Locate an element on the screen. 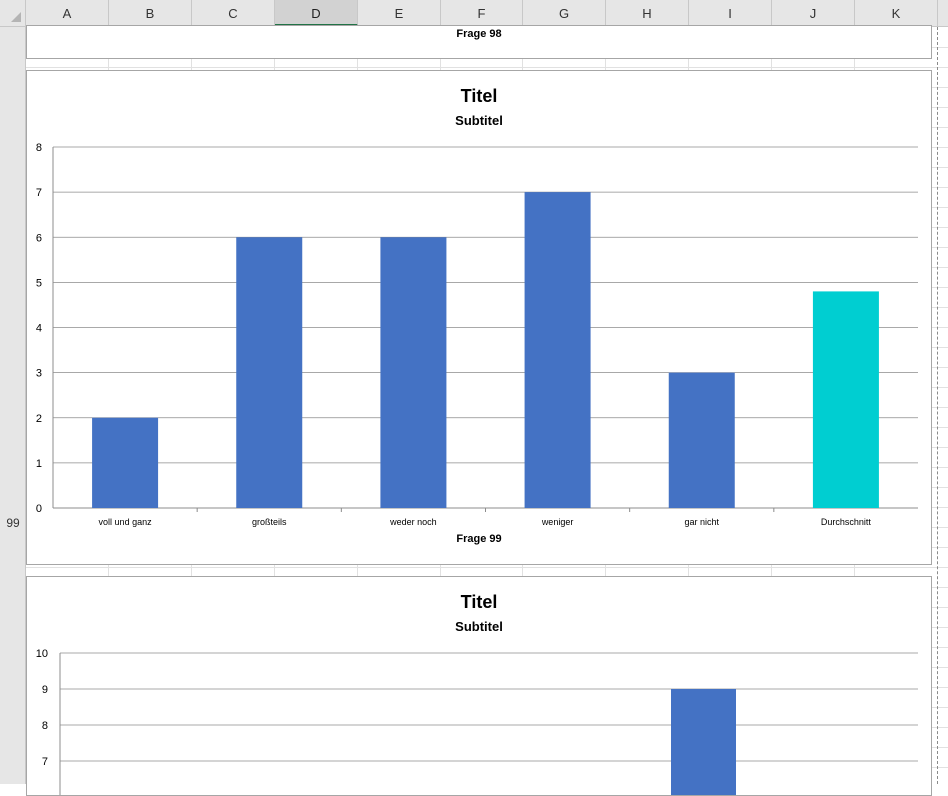  y-tick-label: 9 is located at coordinates (45, 690).